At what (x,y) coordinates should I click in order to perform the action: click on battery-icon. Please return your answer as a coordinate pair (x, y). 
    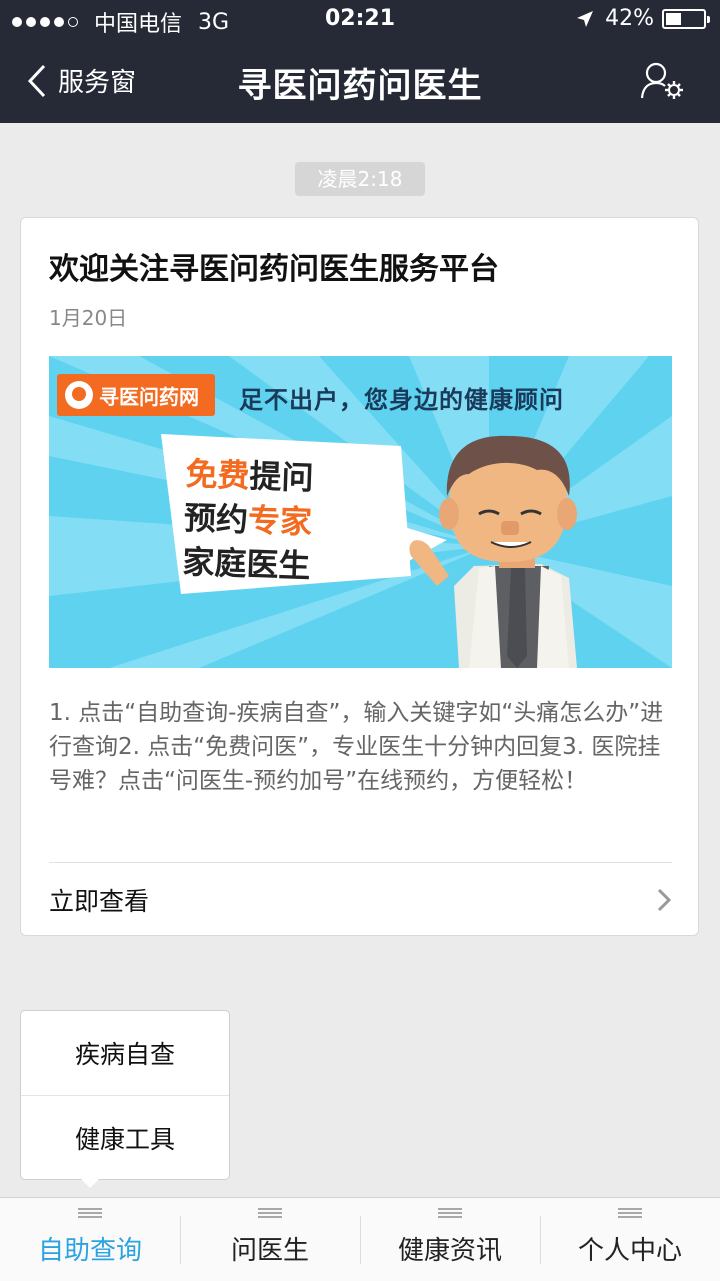
    Looking at the image, I should click on (686, 18).